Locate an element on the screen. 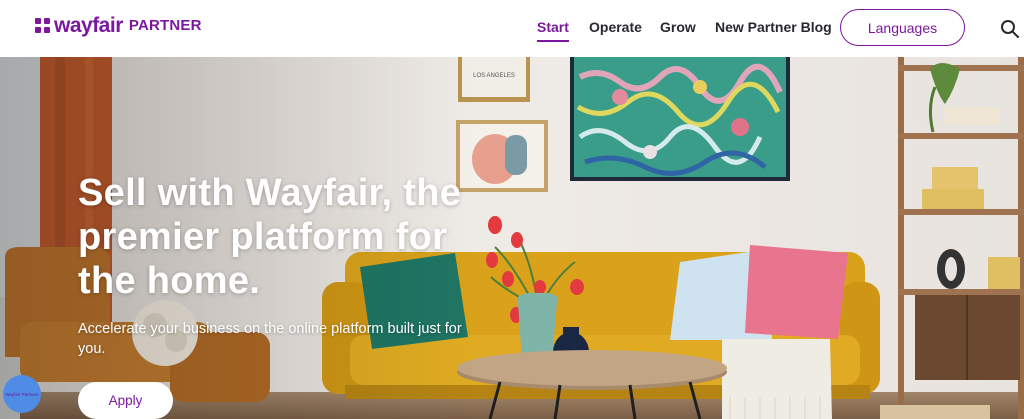 This screenshot has width=1024, height=419. wayfair-logo-icon is located at coordinates (43, 26).